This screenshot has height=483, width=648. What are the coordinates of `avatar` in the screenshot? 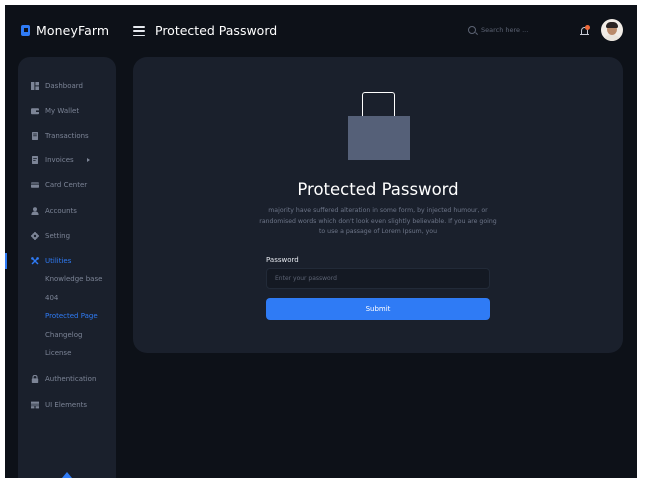 It's located at (612, 30).